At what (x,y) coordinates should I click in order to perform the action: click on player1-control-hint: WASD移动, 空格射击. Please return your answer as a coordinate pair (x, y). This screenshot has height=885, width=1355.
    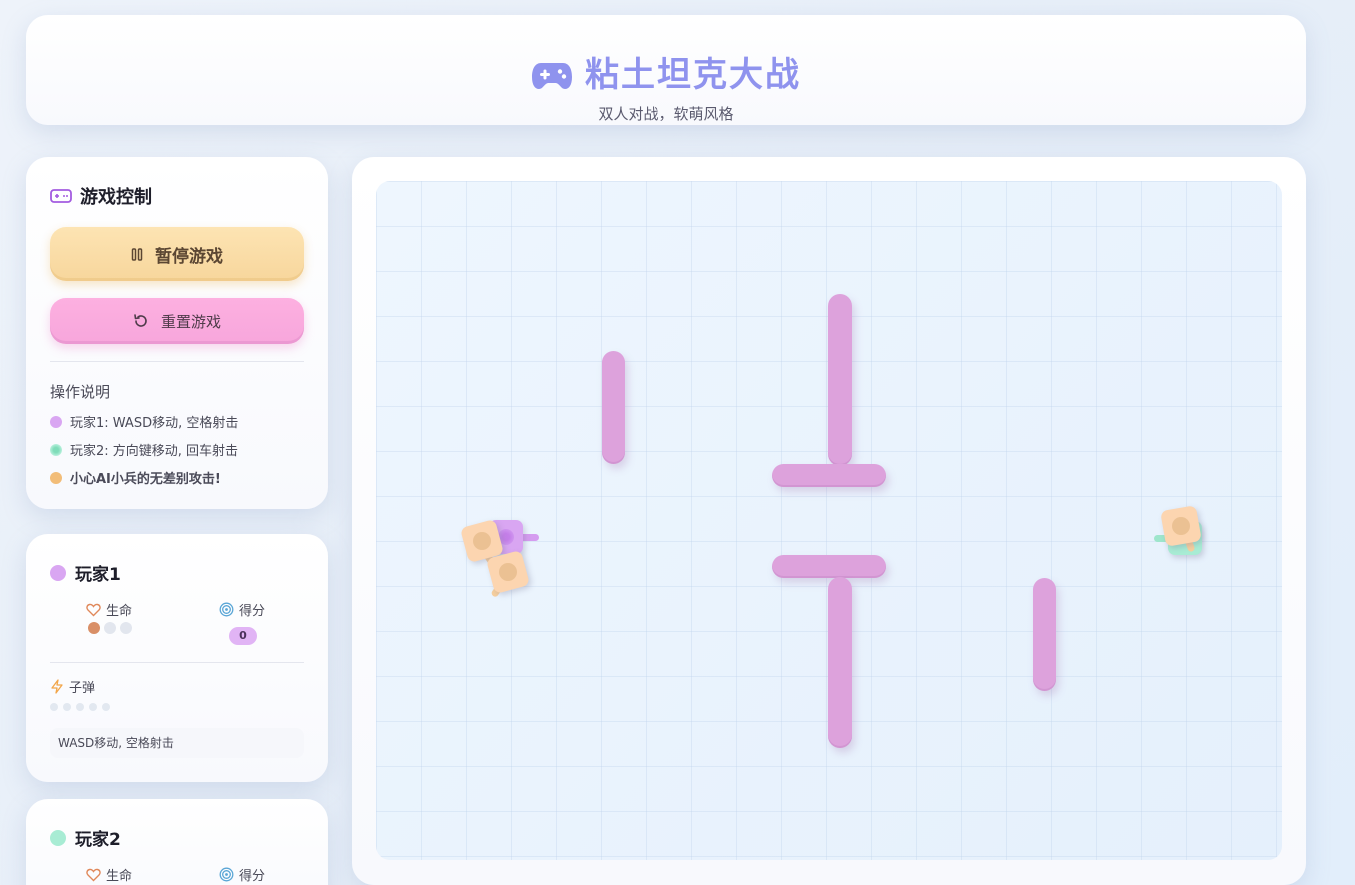
    Looking at the image, I should click on (177, 743).